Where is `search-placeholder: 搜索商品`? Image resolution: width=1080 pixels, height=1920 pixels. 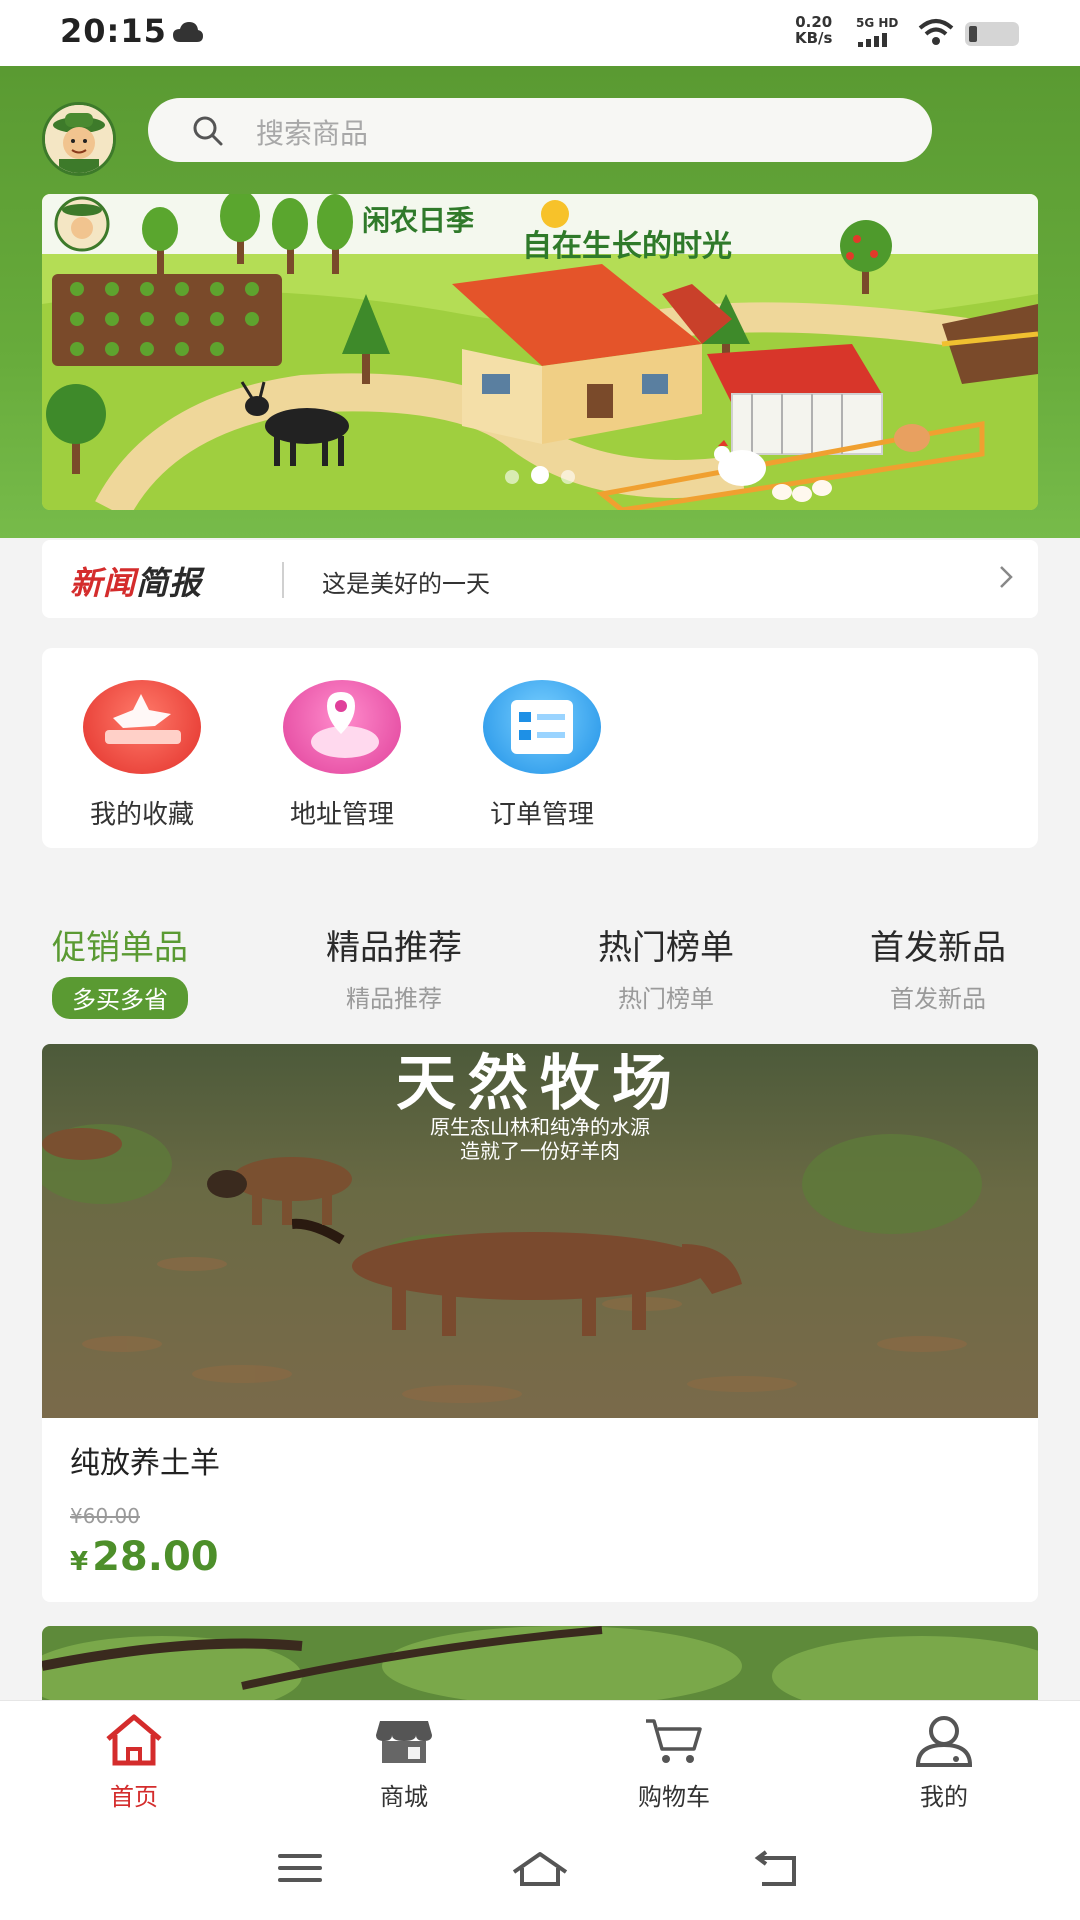 search-placeholder: 搜索商品 is located at coordinates (312, 133).